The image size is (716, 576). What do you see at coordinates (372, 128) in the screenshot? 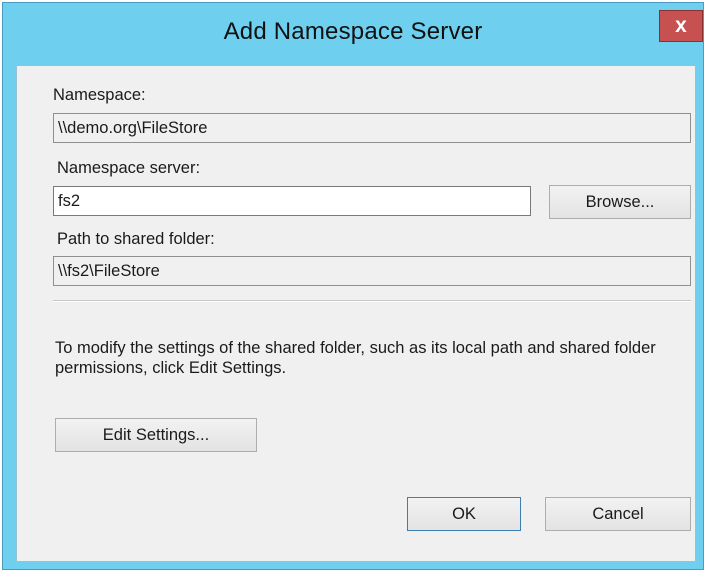
I see `namespace-field: \\demo.org\FileStore` at bounding box center [372, 128].